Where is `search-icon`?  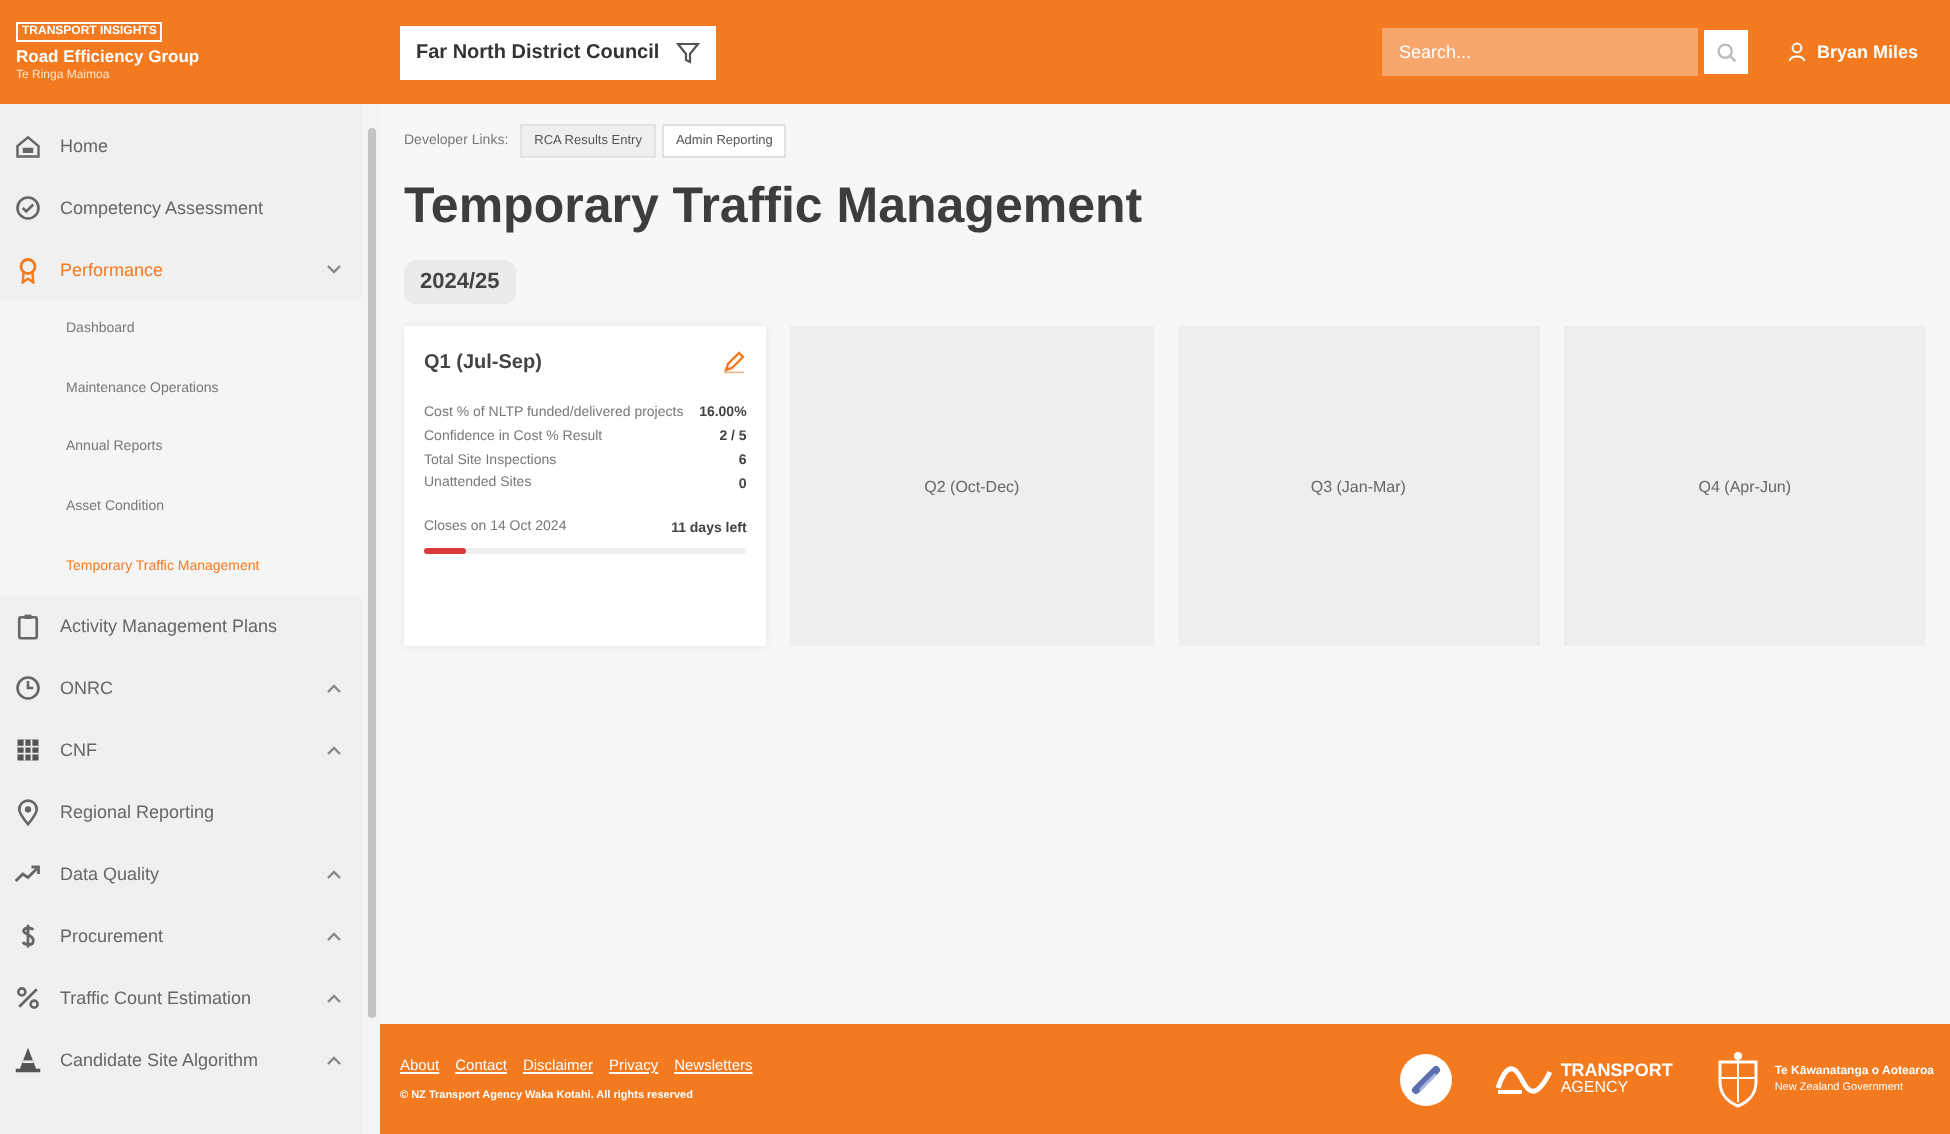
search-icon is located at coordinates (1726, 52).